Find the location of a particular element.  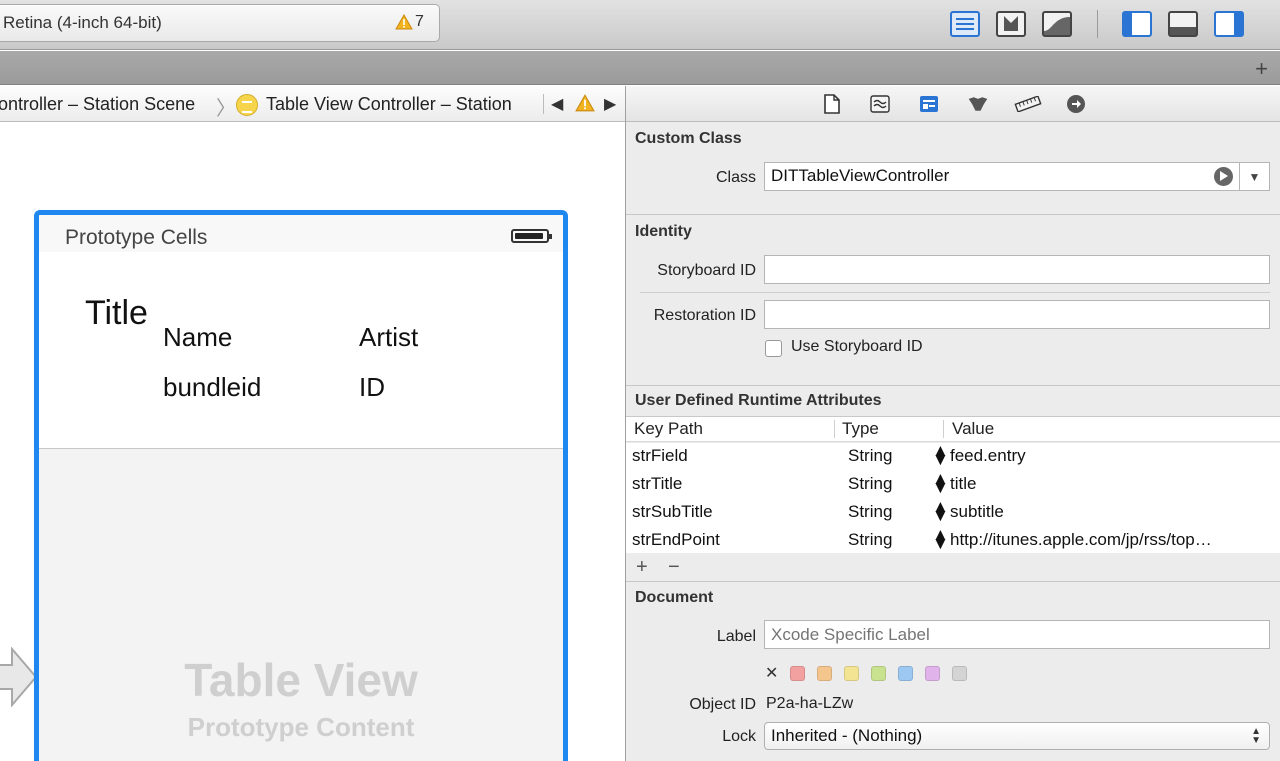

initial-scene-arrow-icon is located at coordinates (19, 679).